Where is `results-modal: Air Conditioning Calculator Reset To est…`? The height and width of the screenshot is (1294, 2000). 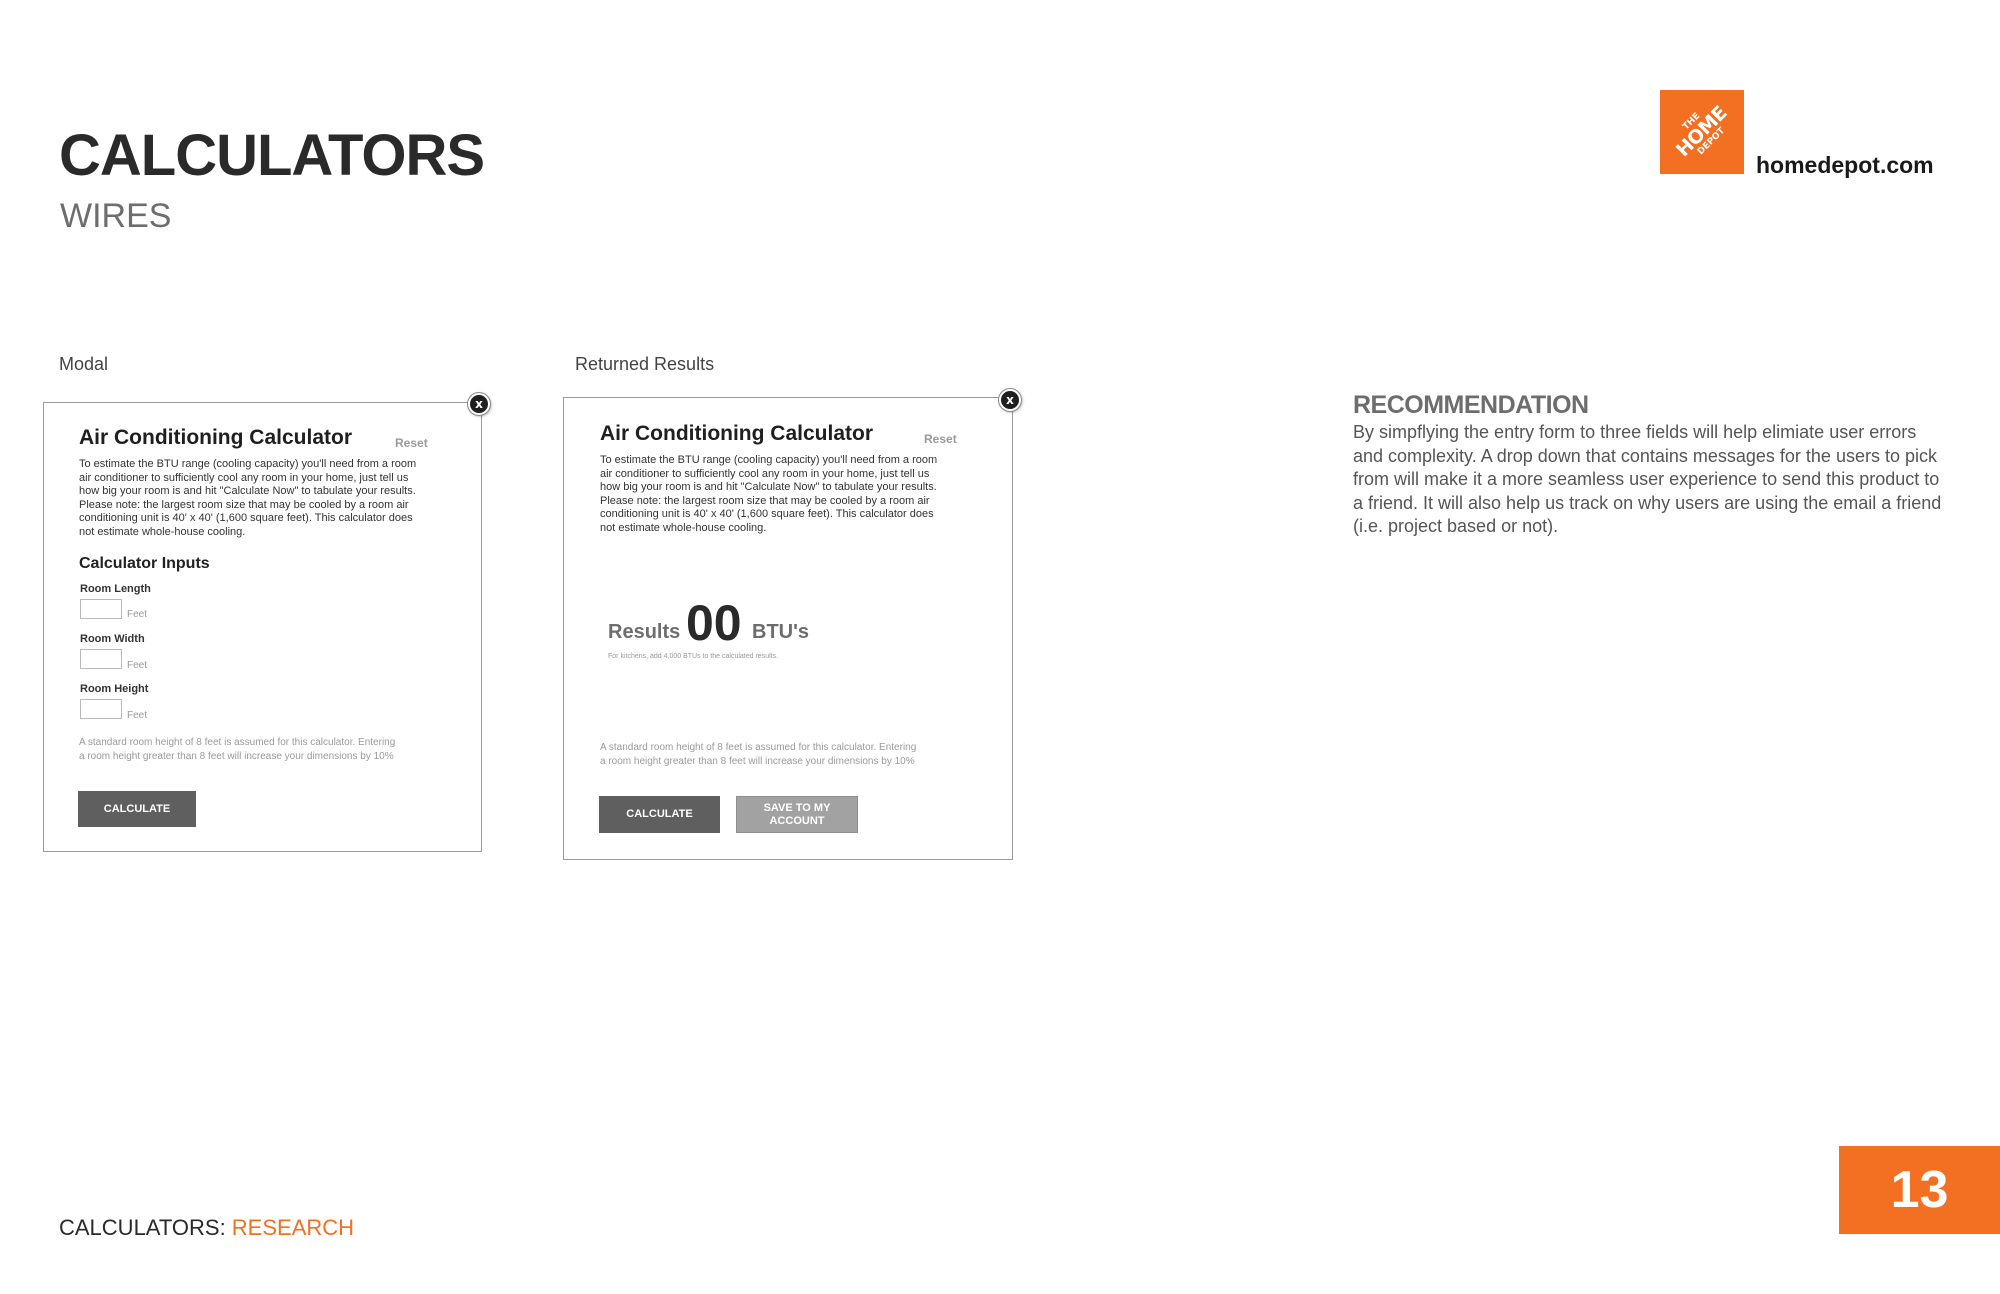
results-modal: Air Conditioning Calculator Reset To est… is located at coordinates (788, 628).